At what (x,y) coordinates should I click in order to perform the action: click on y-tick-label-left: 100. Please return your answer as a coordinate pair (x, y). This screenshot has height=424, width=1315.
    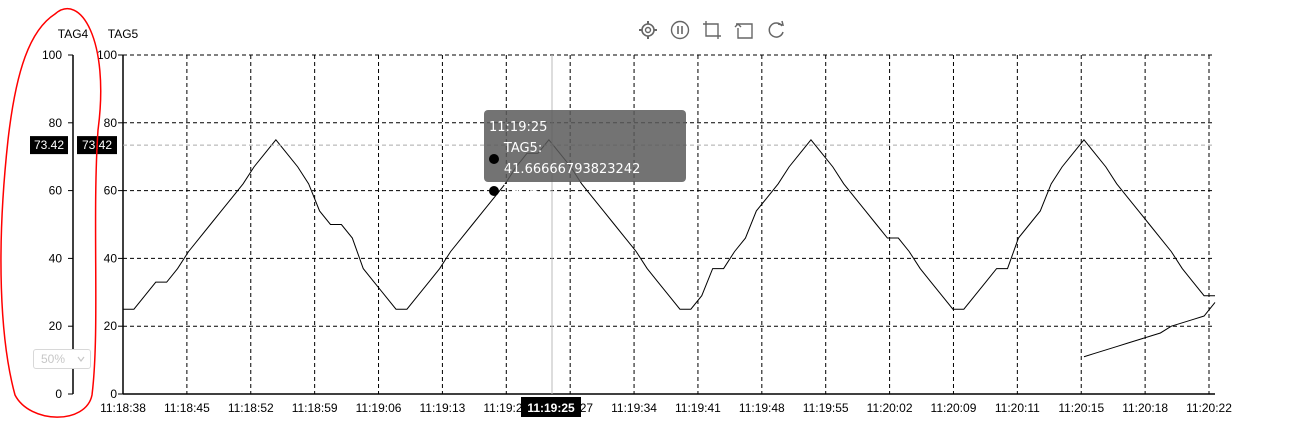
    Looking at the image, I should click on (52, 55).